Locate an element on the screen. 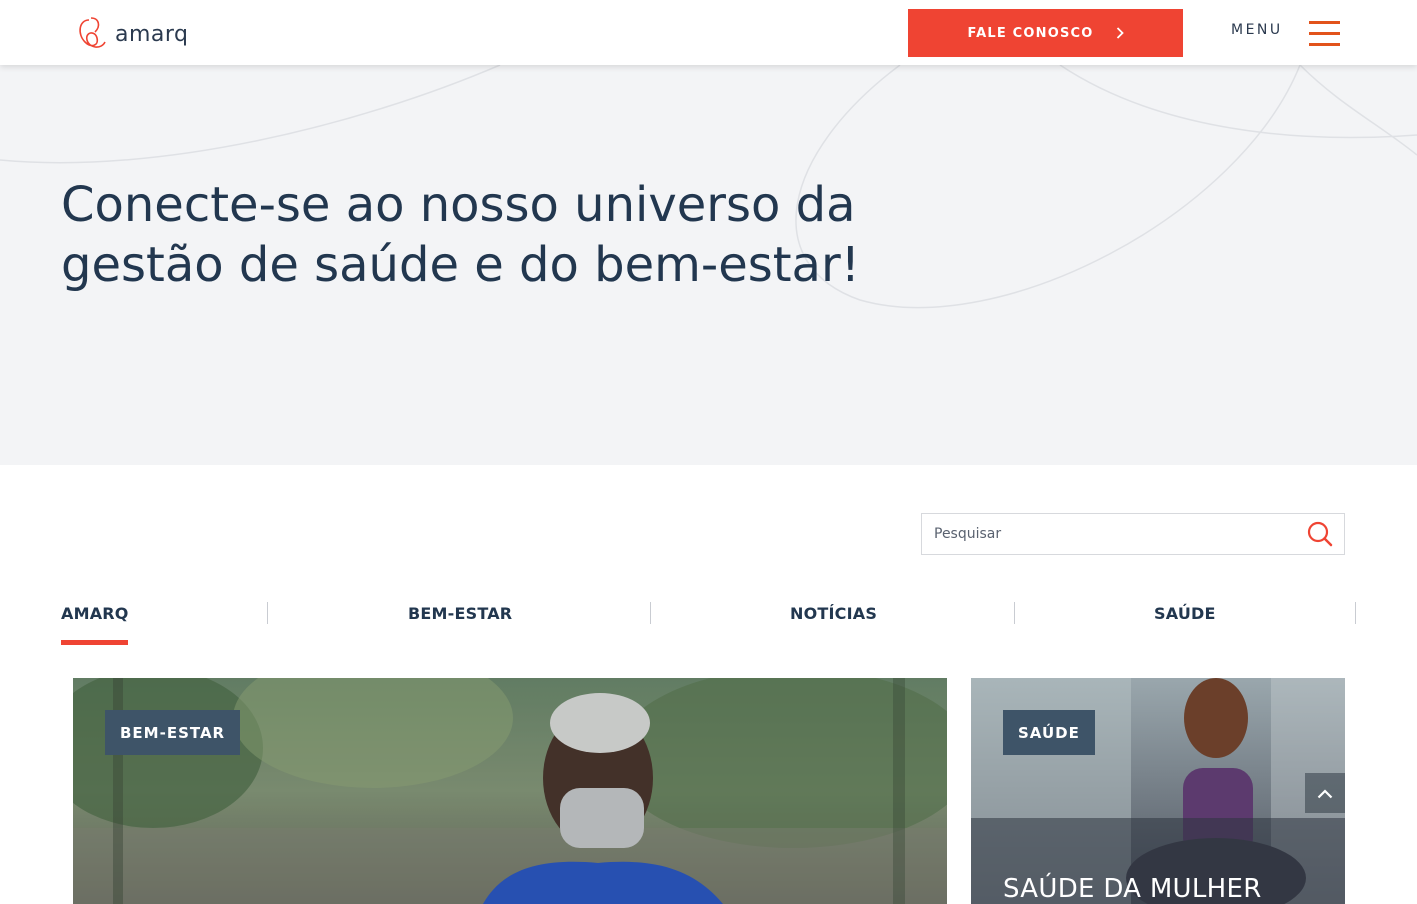 This screenshot has height=904, width=1417. logo-icon is located at coordinates (92, 32).